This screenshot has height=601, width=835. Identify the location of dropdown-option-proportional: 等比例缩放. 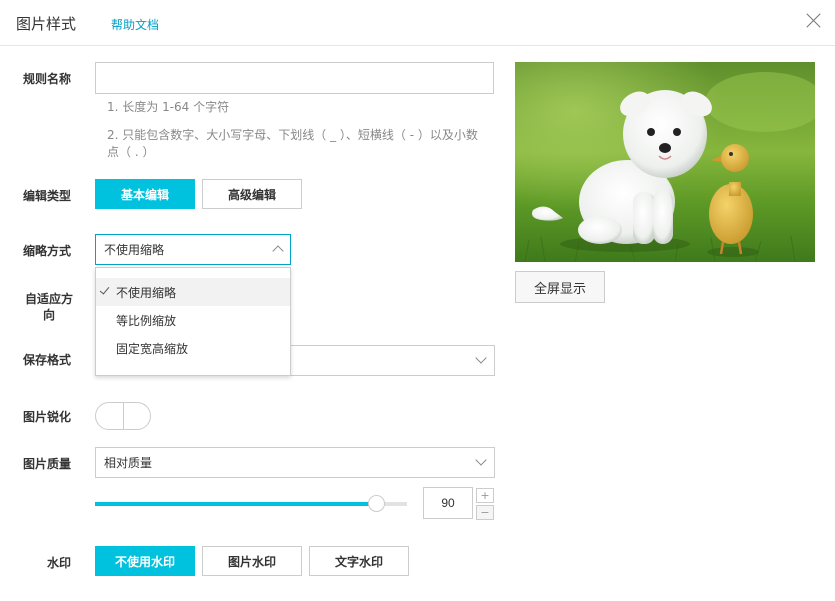
(193, 320).